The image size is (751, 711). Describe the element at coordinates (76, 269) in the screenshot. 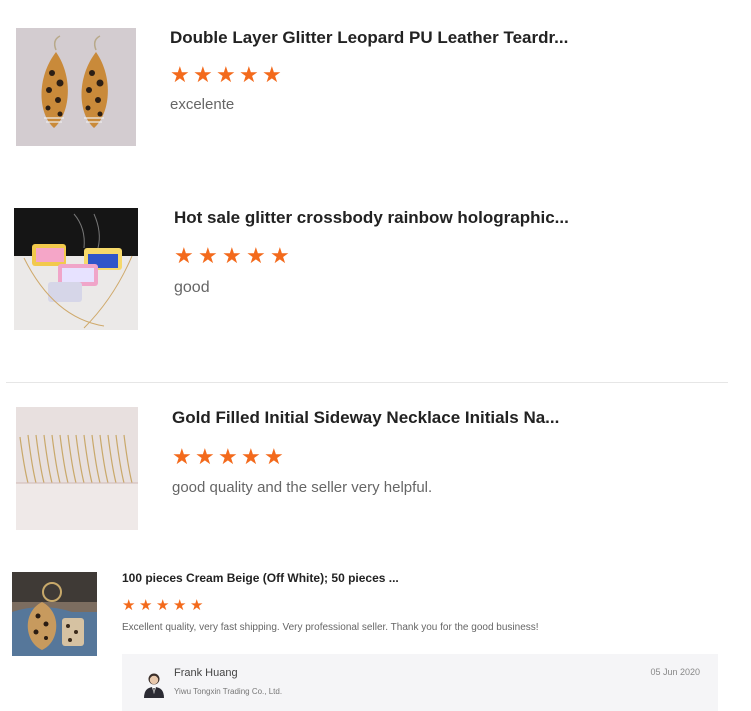

I see `holographic-bags-image` at that location.